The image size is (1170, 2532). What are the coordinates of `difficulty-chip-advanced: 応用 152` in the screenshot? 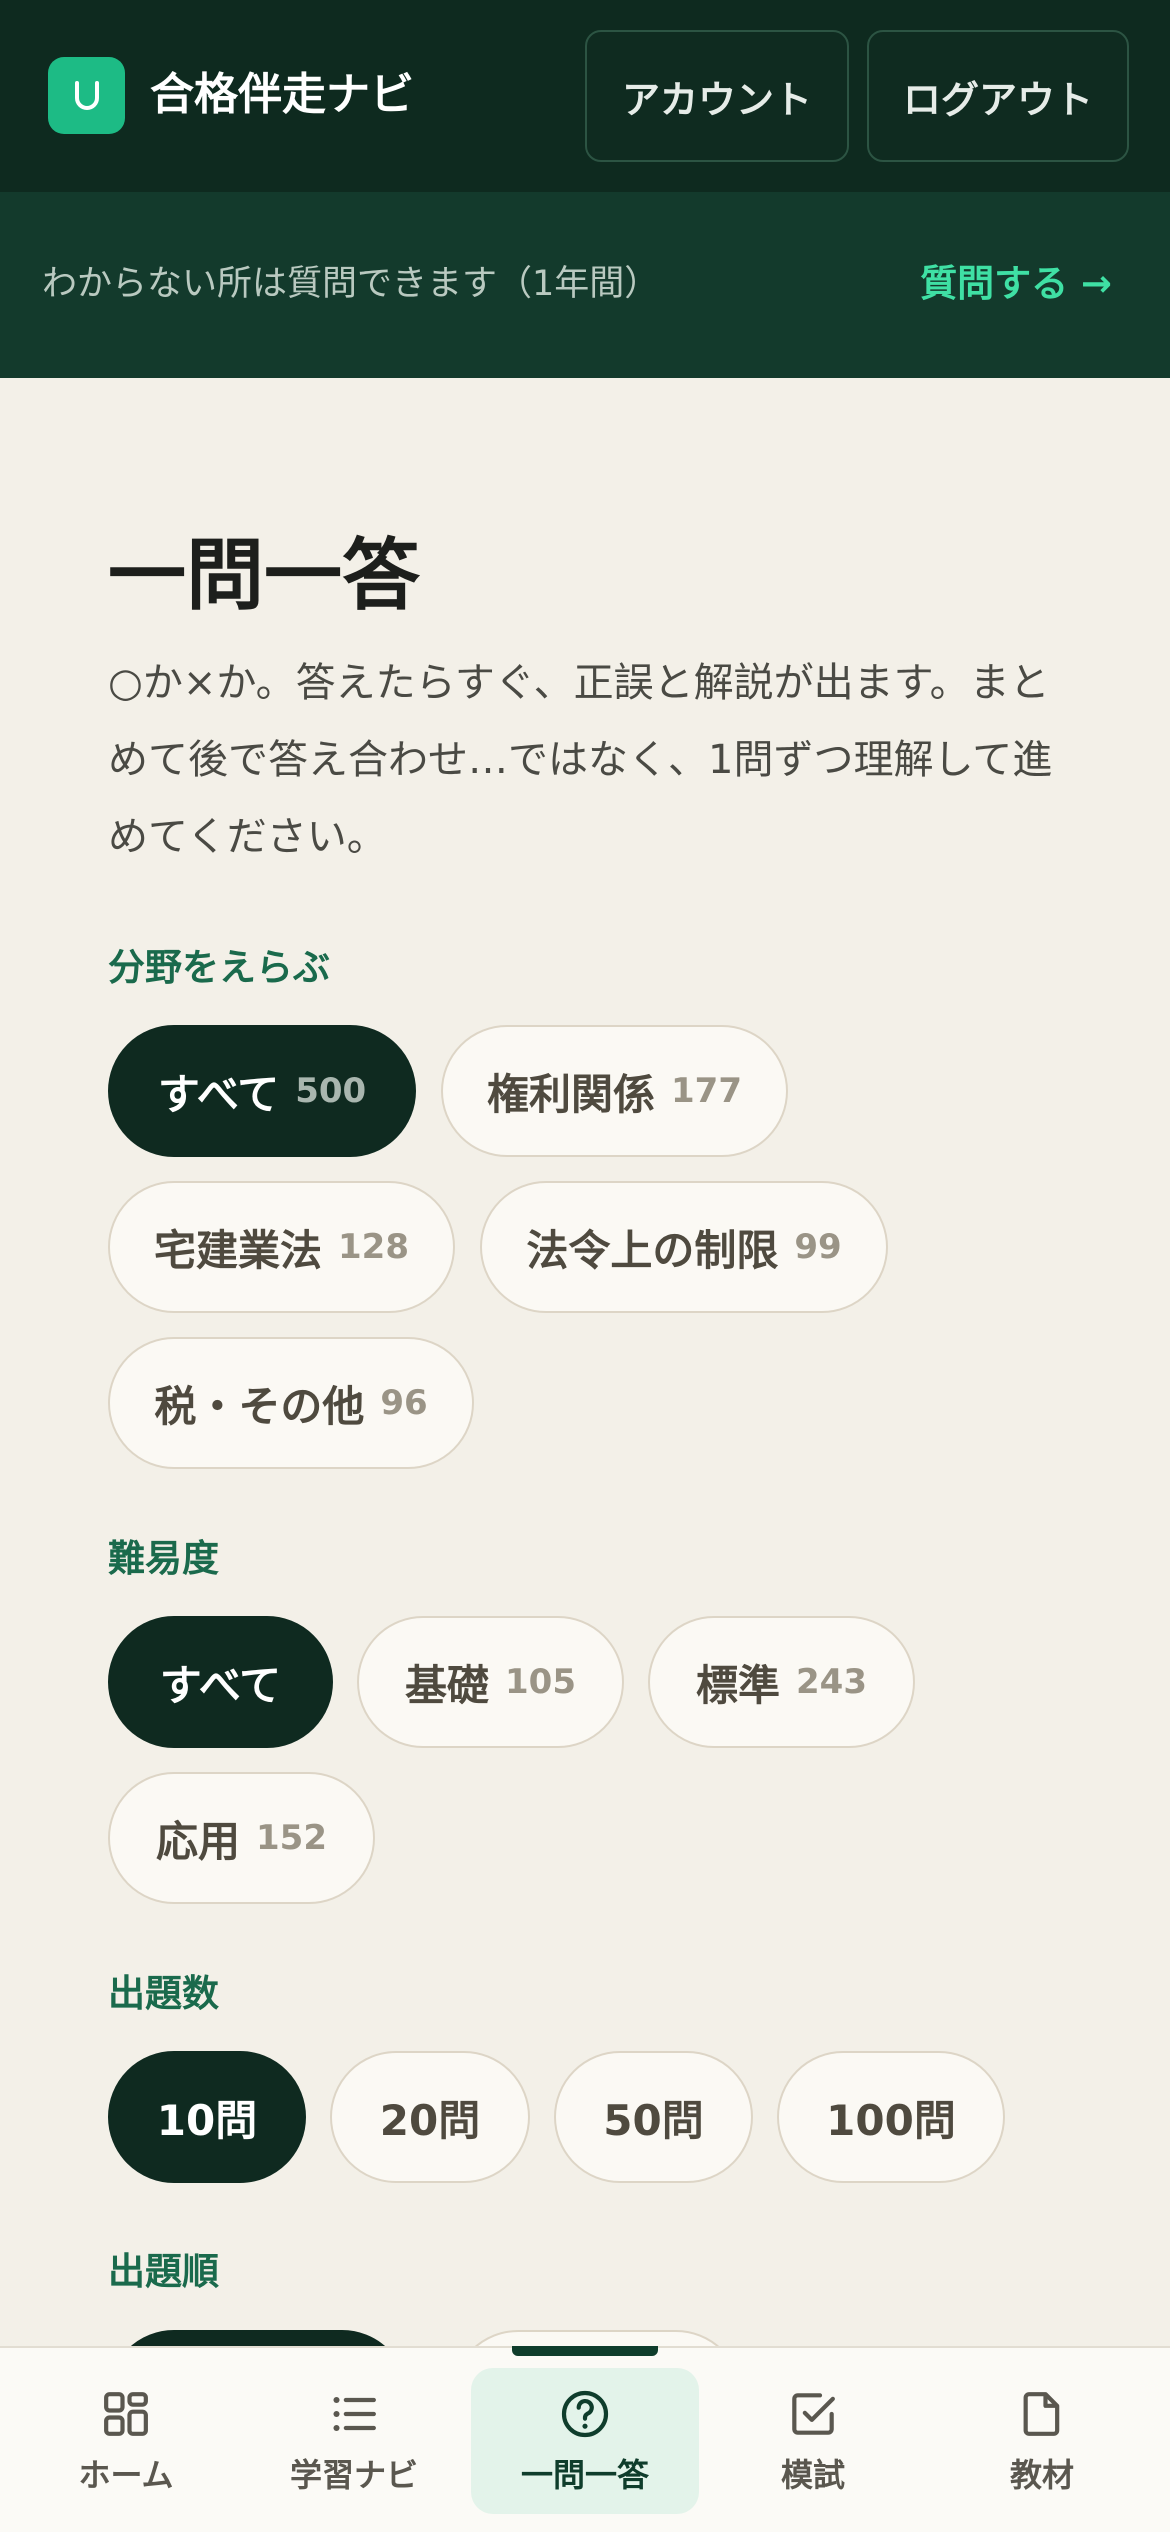 It's located at (241, 1838).